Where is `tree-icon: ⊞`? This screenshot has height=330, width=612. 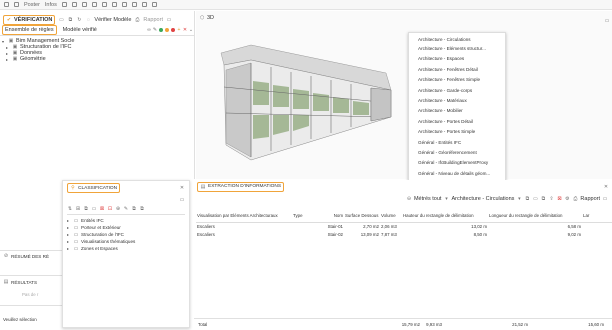 tree-icon: ⊞ is located at coordinates (78, 209).